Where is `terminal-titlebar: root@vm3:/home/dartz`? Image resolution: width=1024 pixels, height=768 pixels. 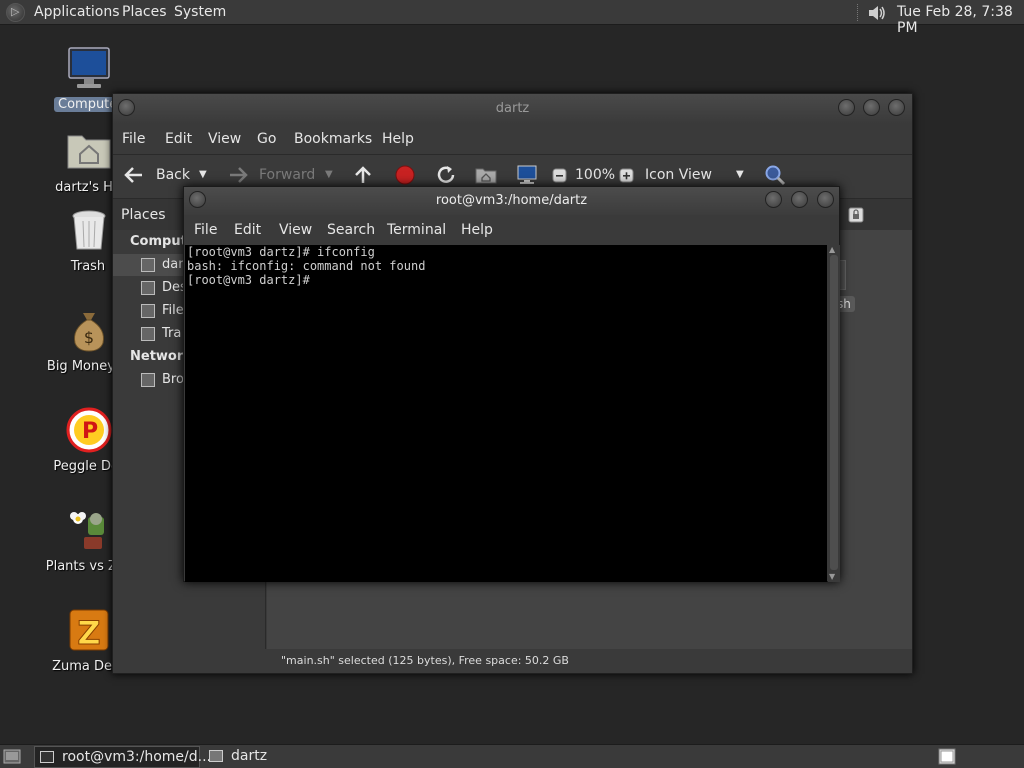 terminal-titlebar: root@vm3:/home/dartz is located at coordinates (511, 201).